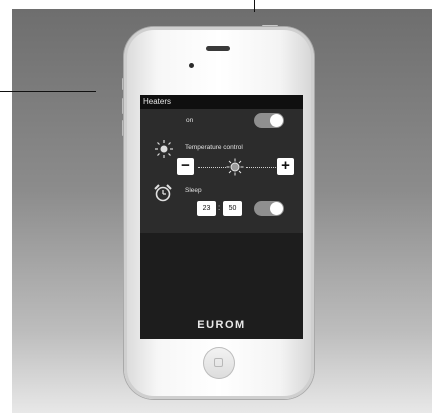 The height and width of the screenshot is (420, 439). What do you see at coordinates (163, 193) in the screenshot?
I see `alarm-clock-icon` at bounding box center [163, 193].